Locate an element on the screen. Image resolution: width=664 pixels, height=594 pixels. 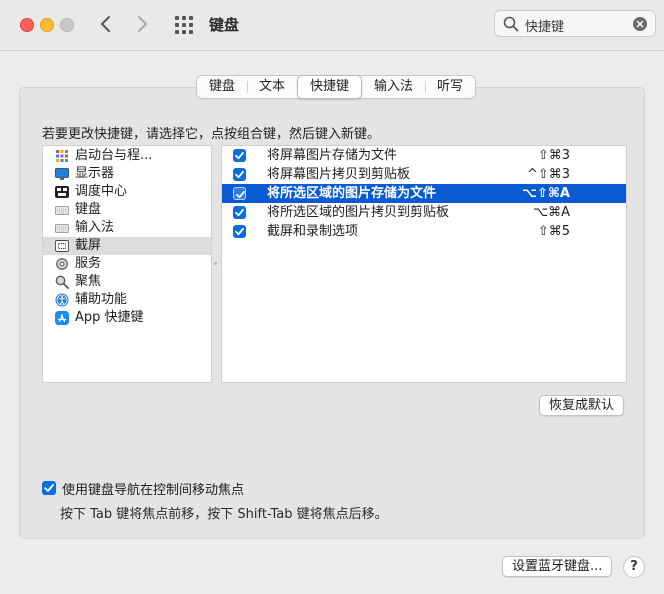
tab-shortcuts: 快捷键 is located at coordinates (330, 87).